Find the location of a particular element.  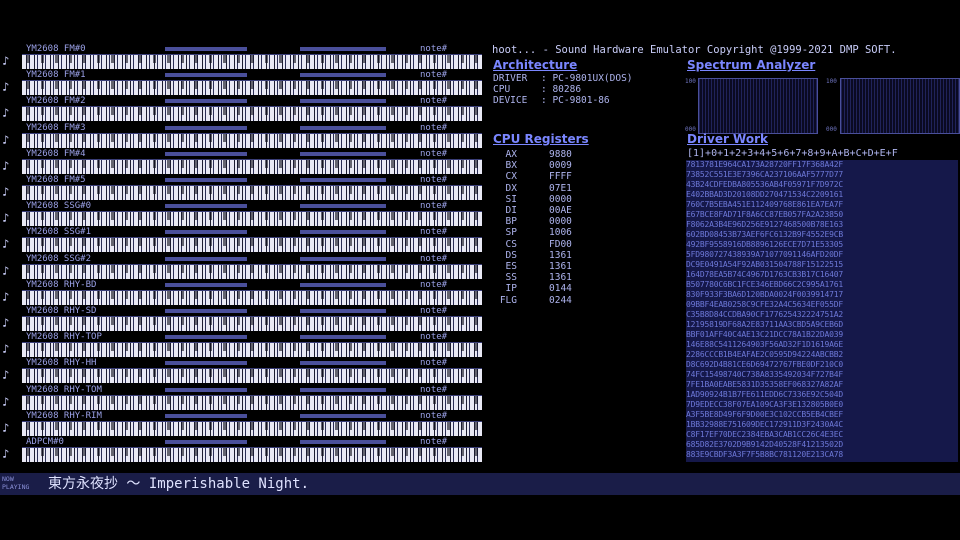

register-name: FLG is located at coordinates (508, 300).